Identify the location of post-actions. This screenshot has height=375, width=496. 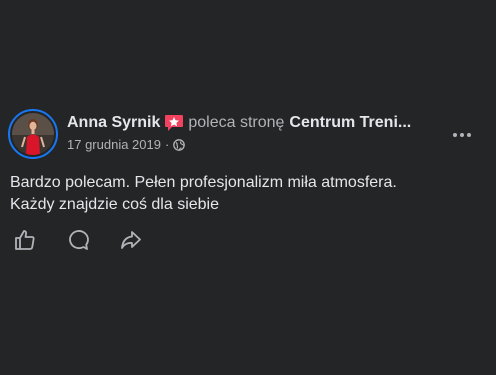
(91, 240).